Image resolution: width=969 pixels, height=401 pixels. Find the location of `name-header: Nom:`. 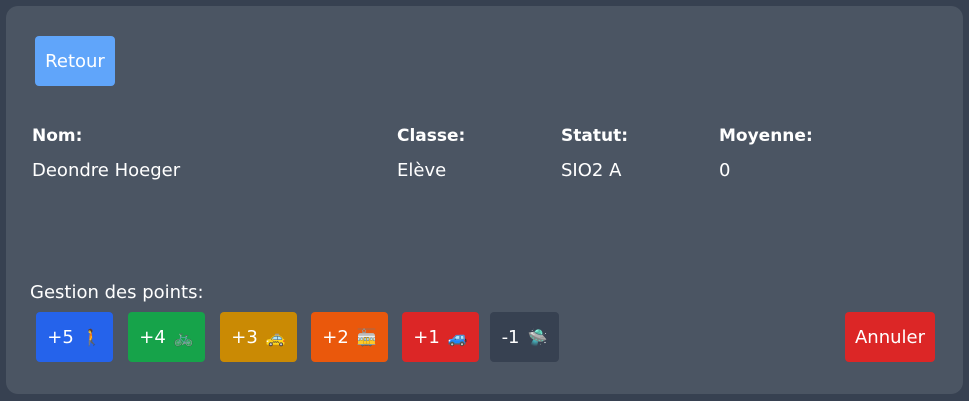

name-header: Nom: is located at coordinates (57, 136).